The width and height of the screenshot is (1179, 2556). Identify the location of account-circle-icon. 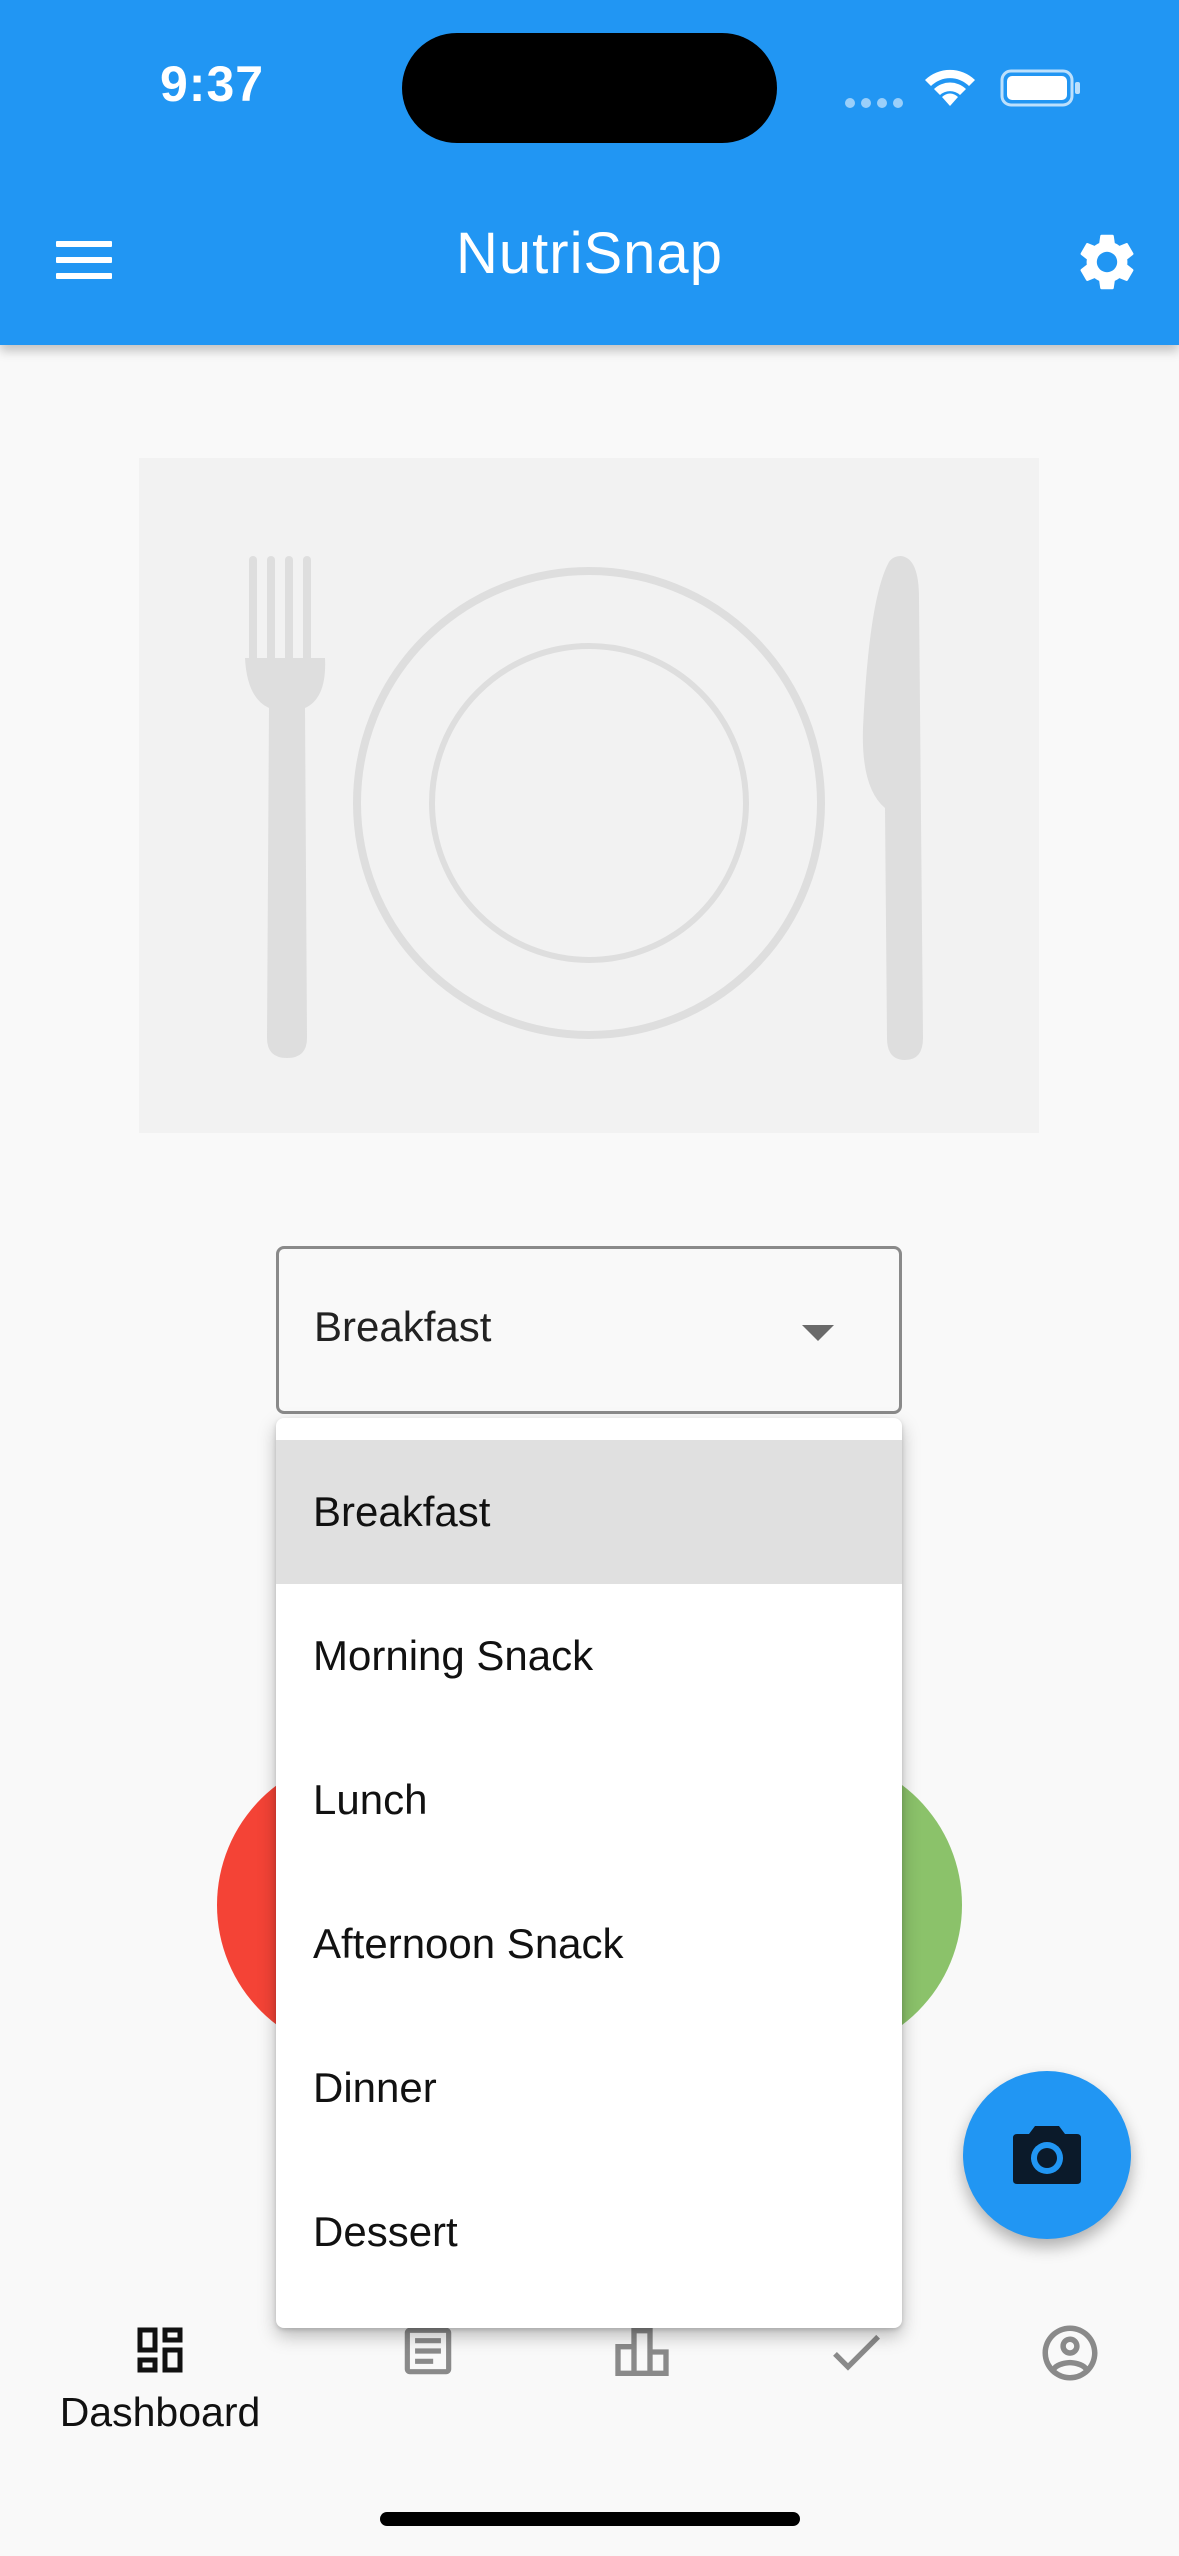
(1070, 2353).